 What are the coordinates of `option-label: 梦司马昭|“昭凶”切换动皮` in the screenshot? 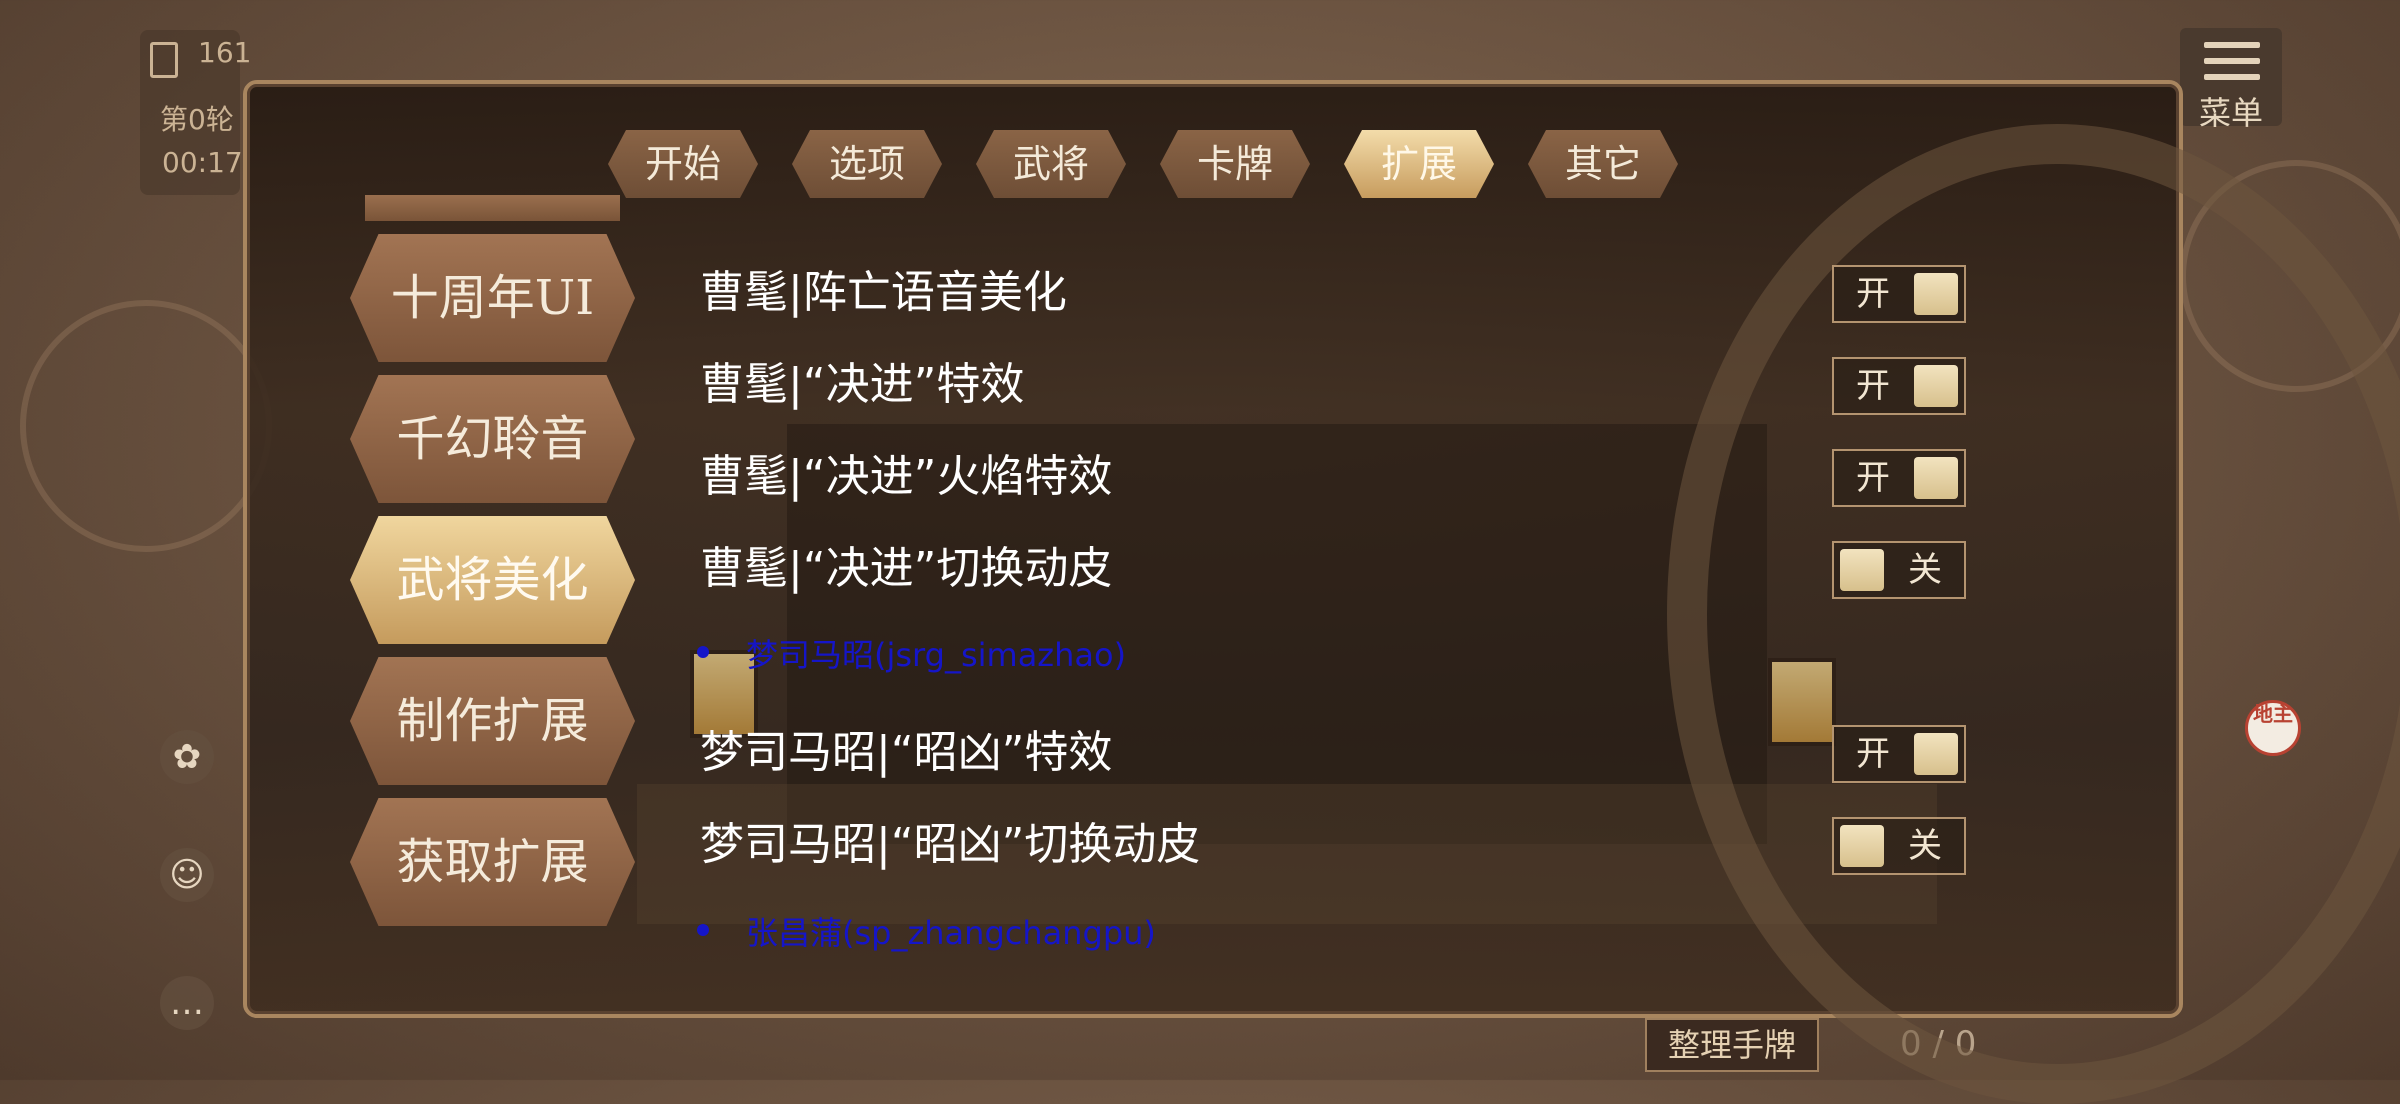 It's located at (950, 844).